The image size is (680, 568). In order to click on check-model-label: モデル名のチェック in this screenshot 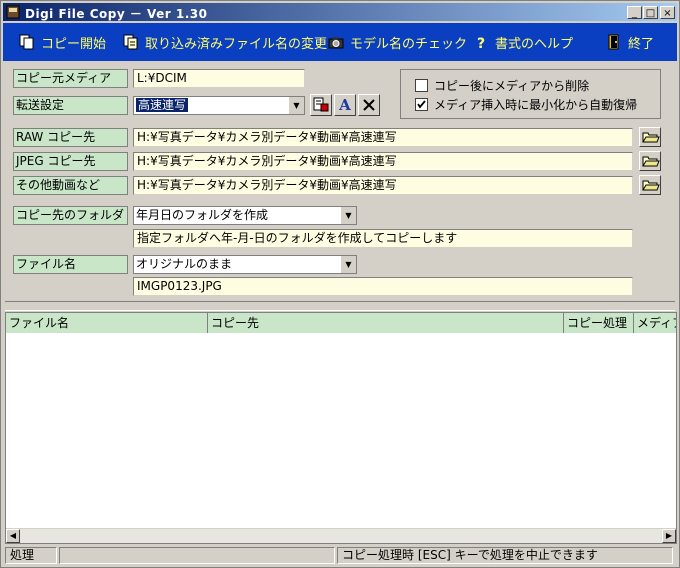, I will do `click(409, 44)`.